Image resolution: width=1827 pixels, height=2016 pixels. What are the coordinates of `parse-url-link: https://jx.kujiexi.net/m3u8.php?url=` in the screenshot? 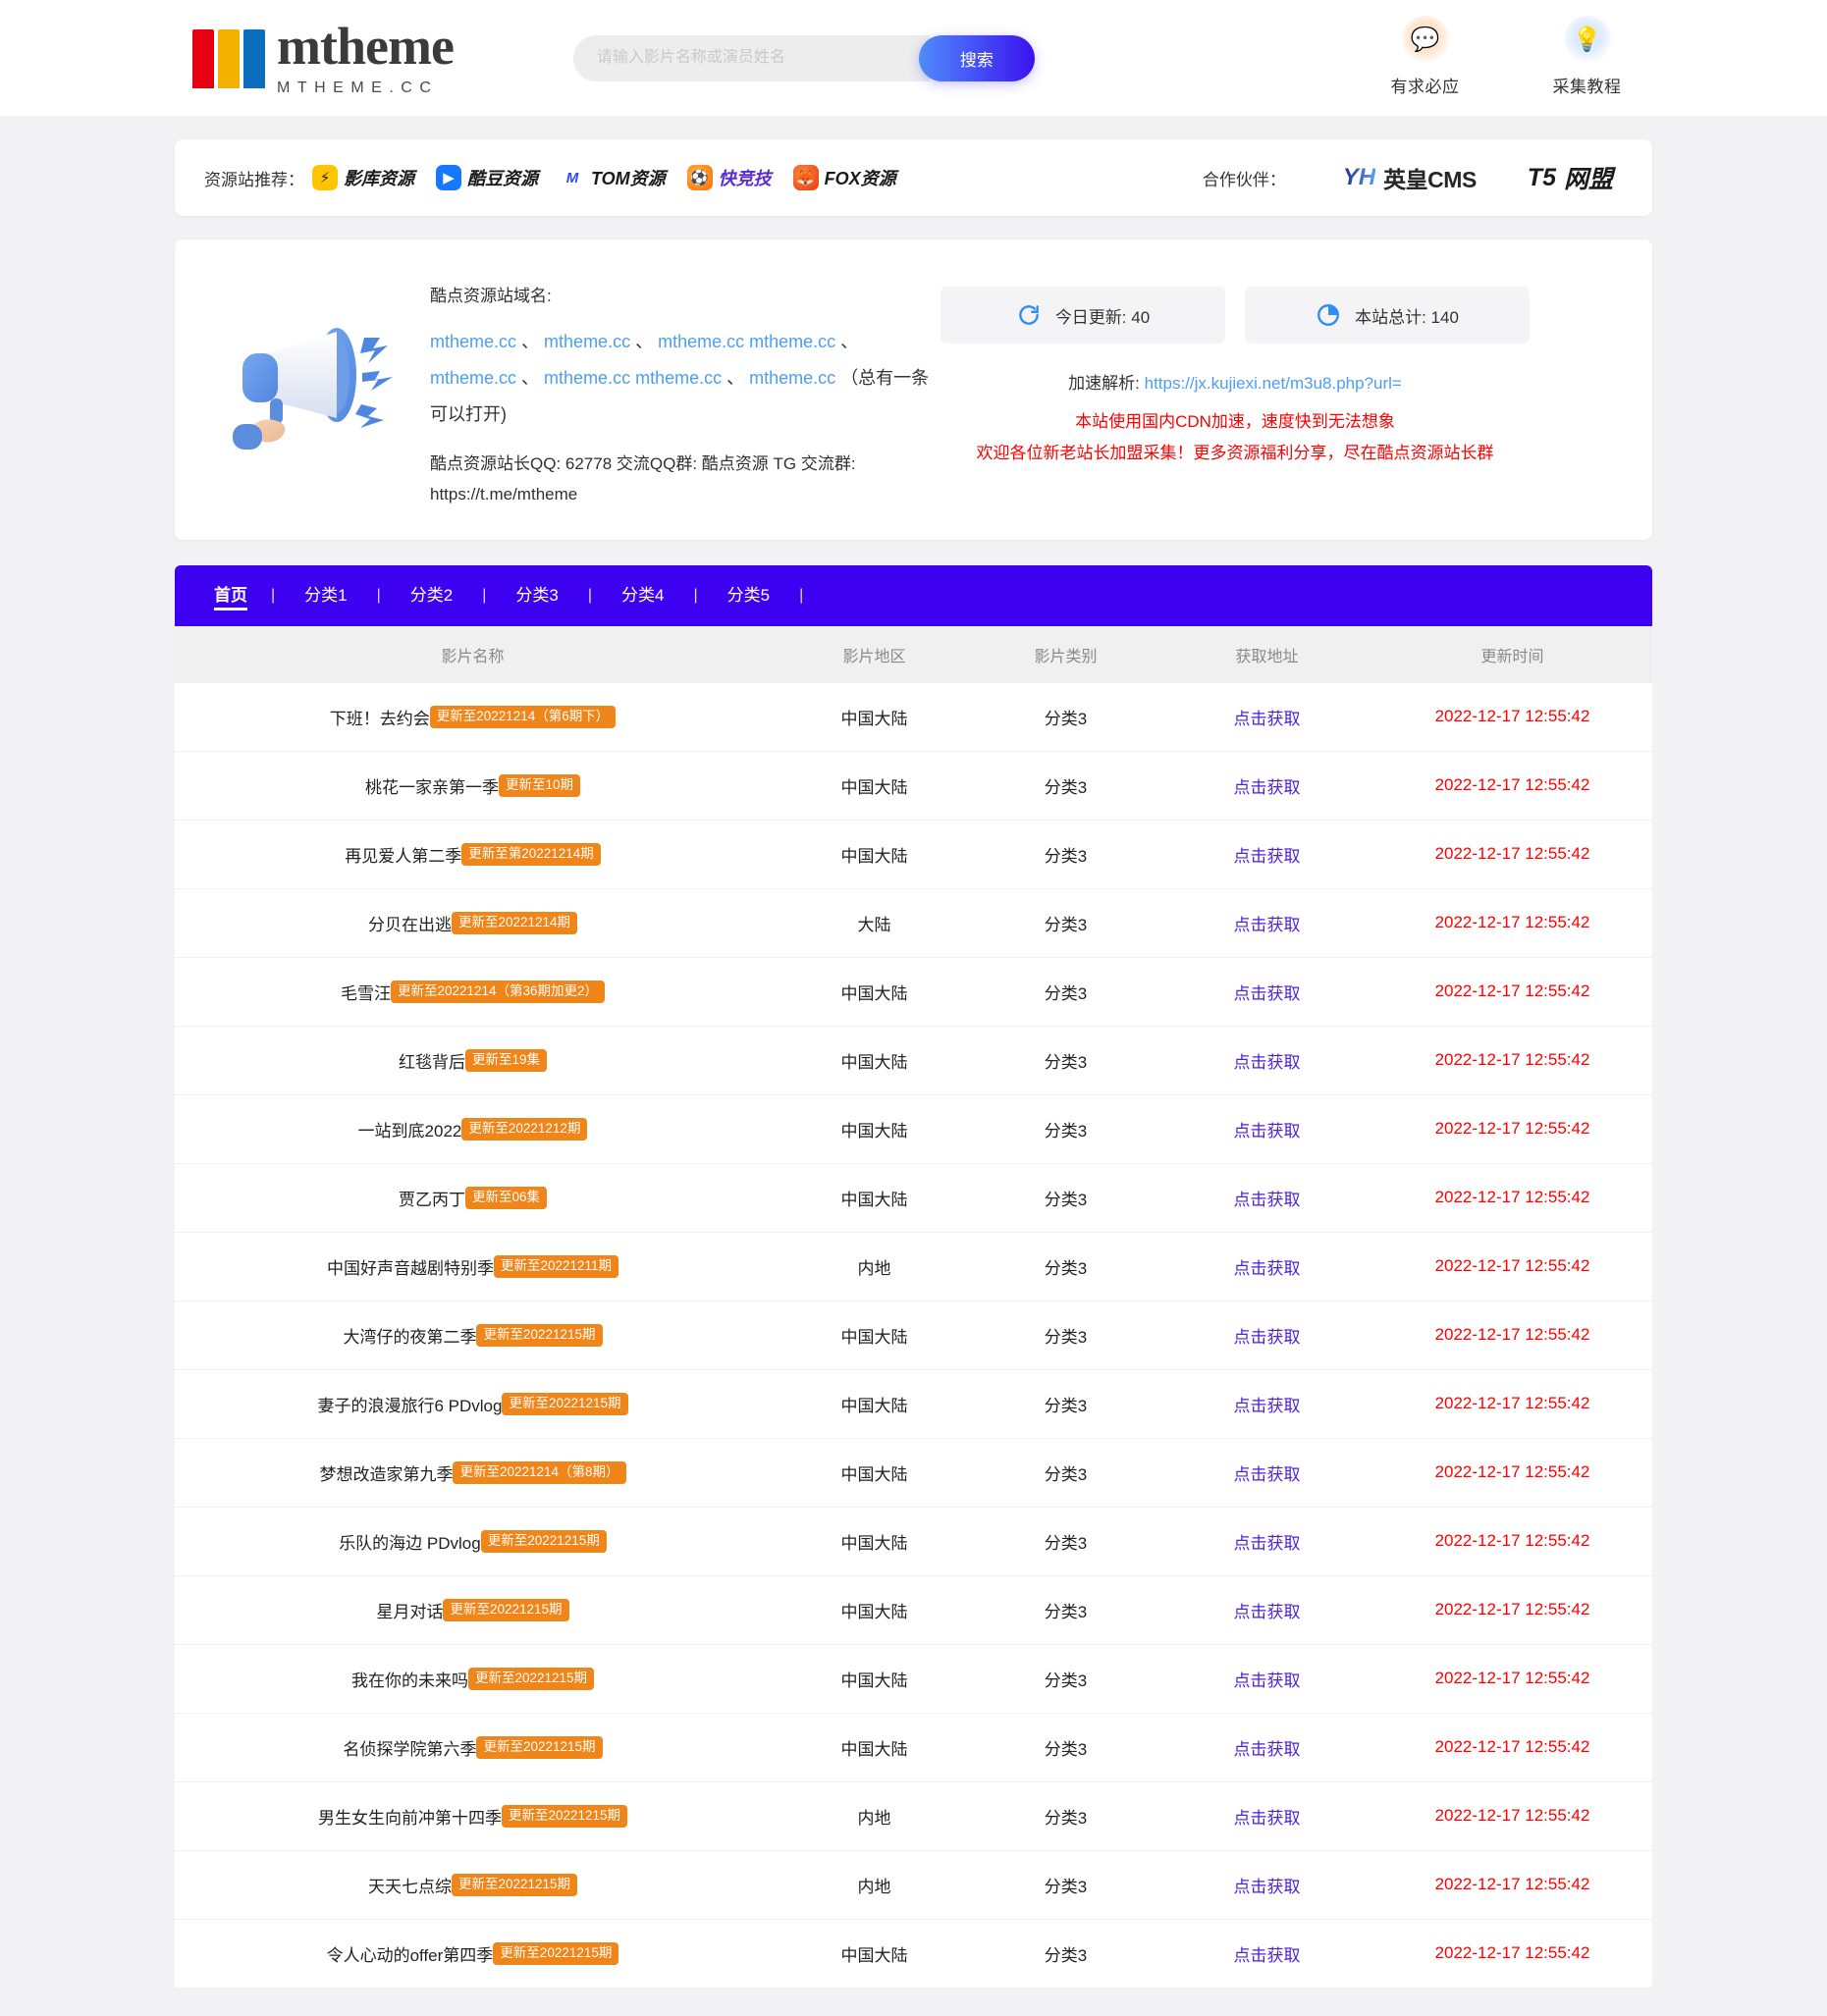 It's located at (1273, 383).